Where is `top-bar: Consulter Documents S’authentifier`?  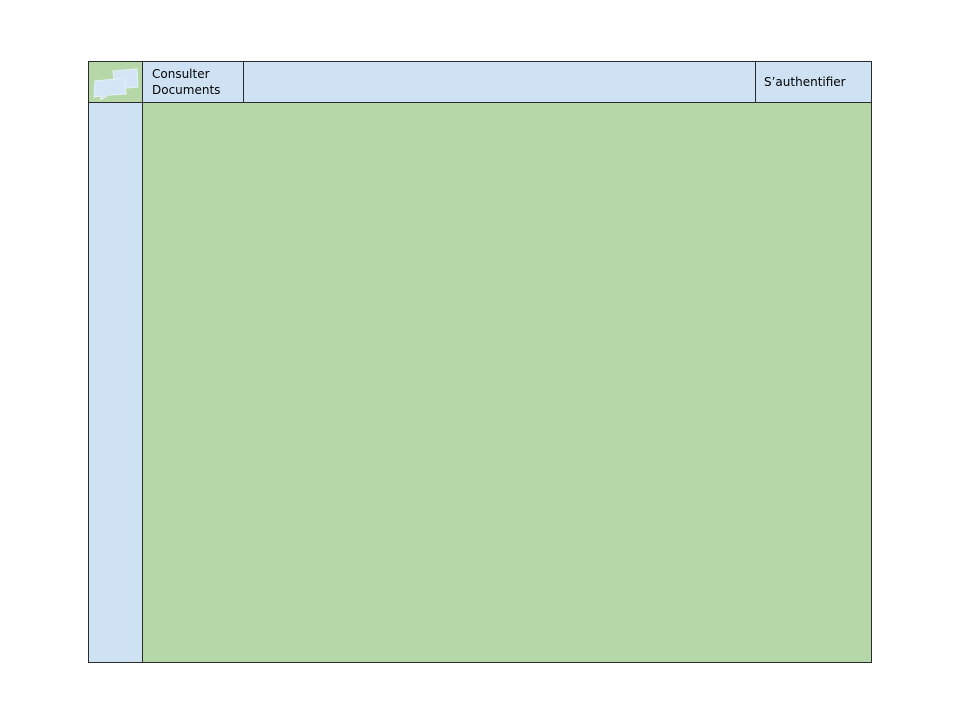
top-bar: Consulter Documents S’authentifier is located at coordinates (480, 82).